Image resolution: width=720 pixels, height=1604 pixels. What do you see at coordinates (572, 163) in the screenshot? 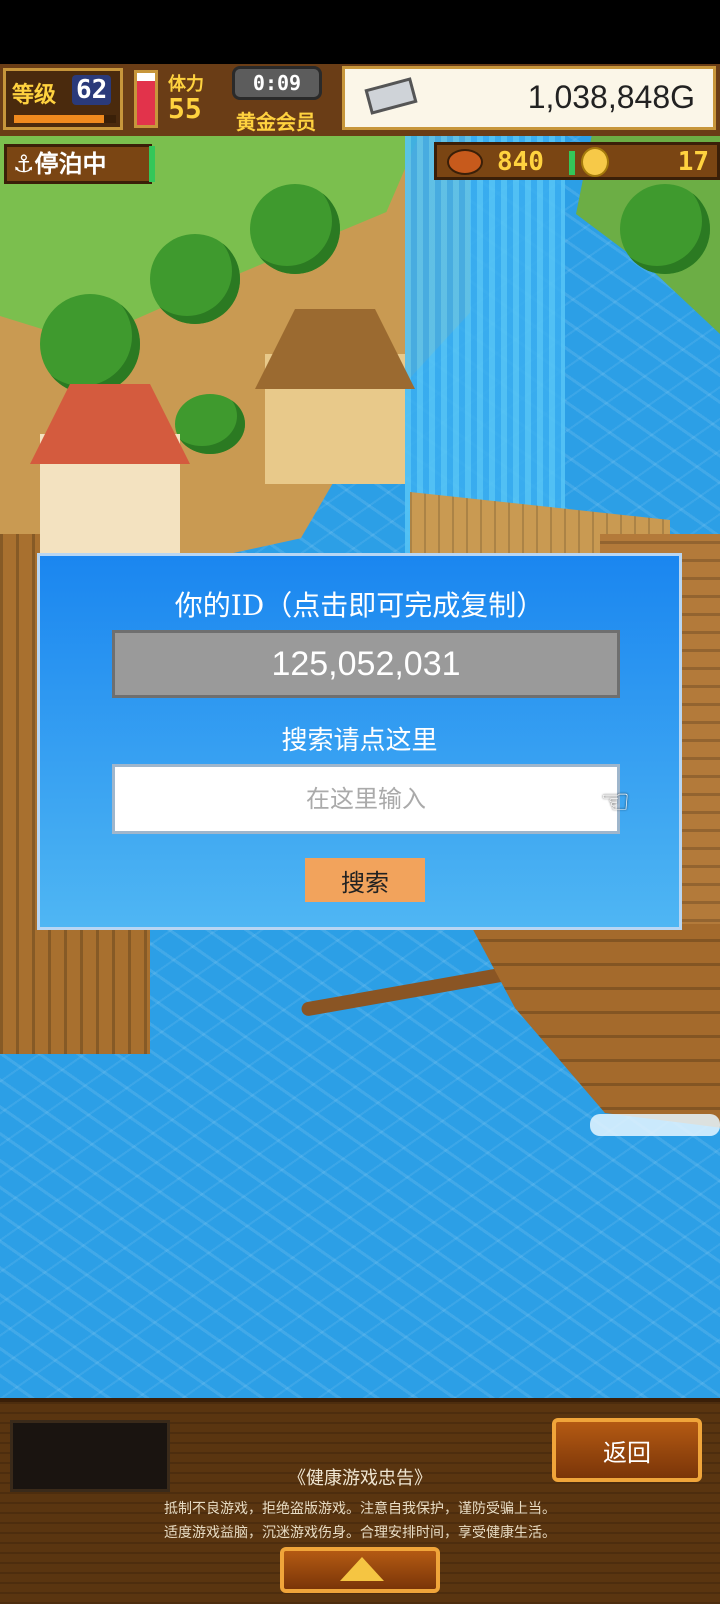
I see `food-bar` at bounding box center [572, 163].